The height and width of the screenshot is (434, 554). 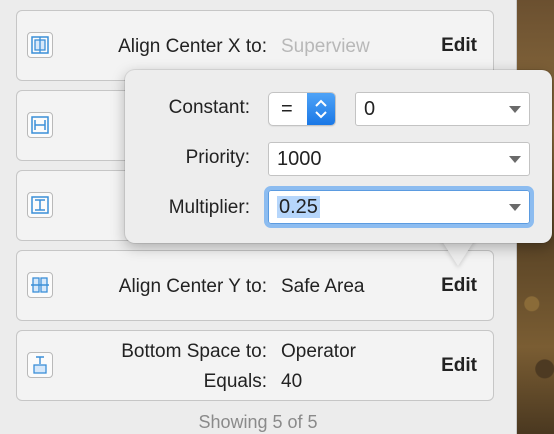 What do you see at coordinates (40, 125) in the screenshot?
I see `horizontal-spacing-icon` at bounding box center [40, 125].